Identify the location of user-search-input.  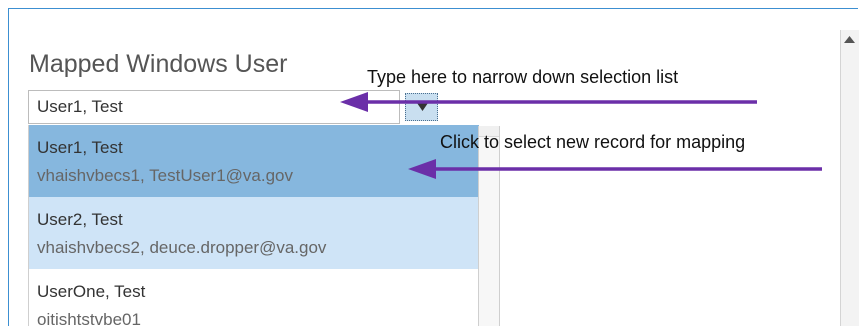
(214, 107).